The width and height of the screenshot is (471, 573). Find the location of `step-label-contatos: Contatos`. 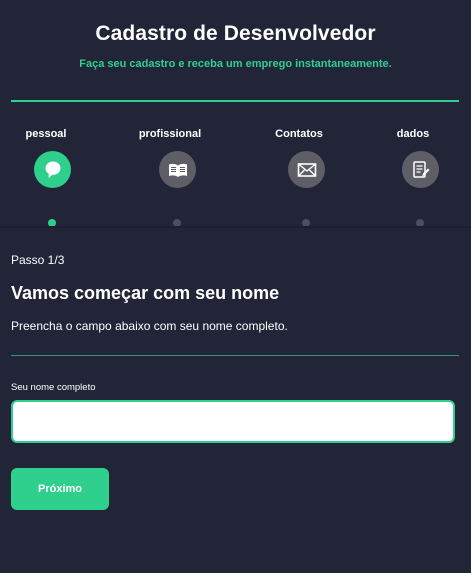

step-label-contatos: Contatos is located at coordinates (299, 134).